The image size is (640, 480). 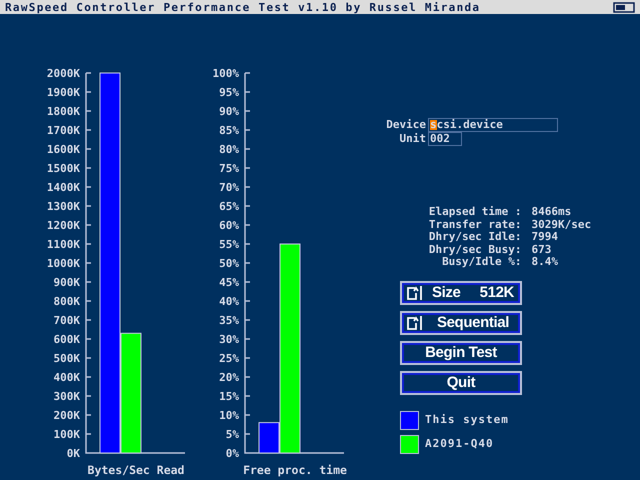 I want to click on axis-tick-label: 80%, so click(x=229, y=149).